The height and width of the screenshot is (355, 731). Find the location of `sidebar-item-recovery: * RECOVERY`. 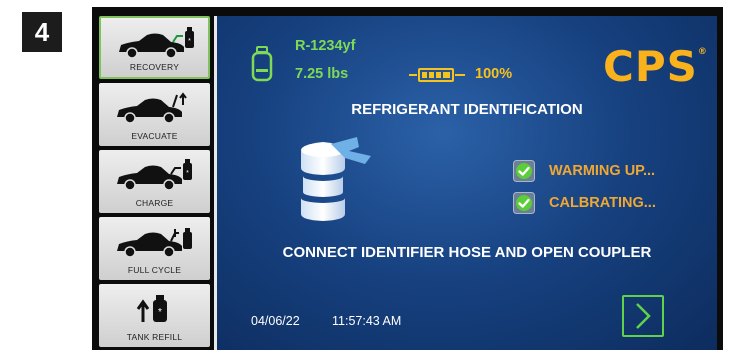

sidebar-item-recovery: * RECOVERY is located at coordinates (154, 47).